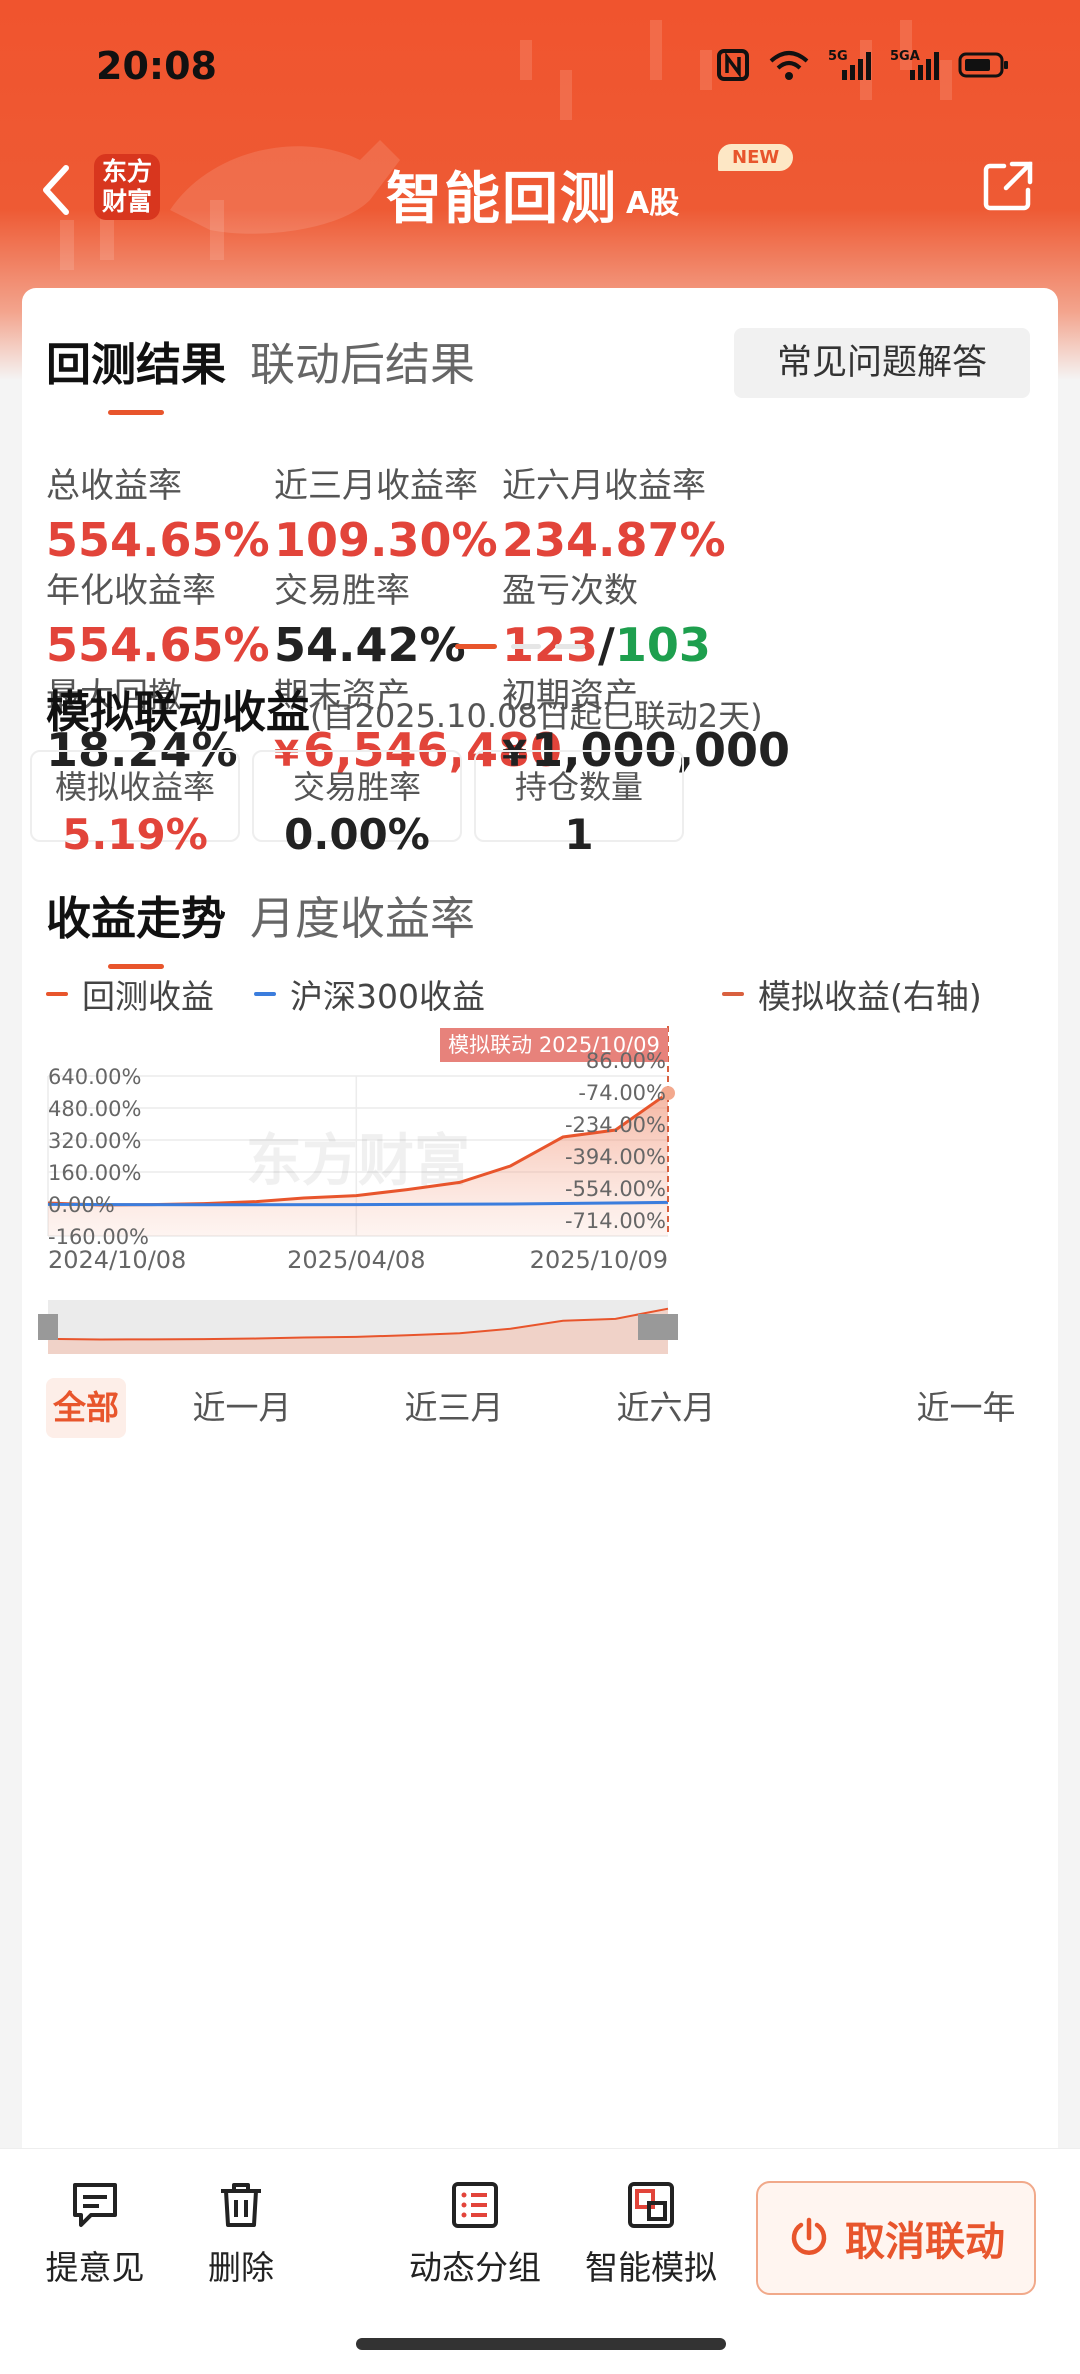 The image size is (1080, 2374). Describe the element at coordinates (905, 56) in the screenshot. I see `svg-text: 5GA` at that location.